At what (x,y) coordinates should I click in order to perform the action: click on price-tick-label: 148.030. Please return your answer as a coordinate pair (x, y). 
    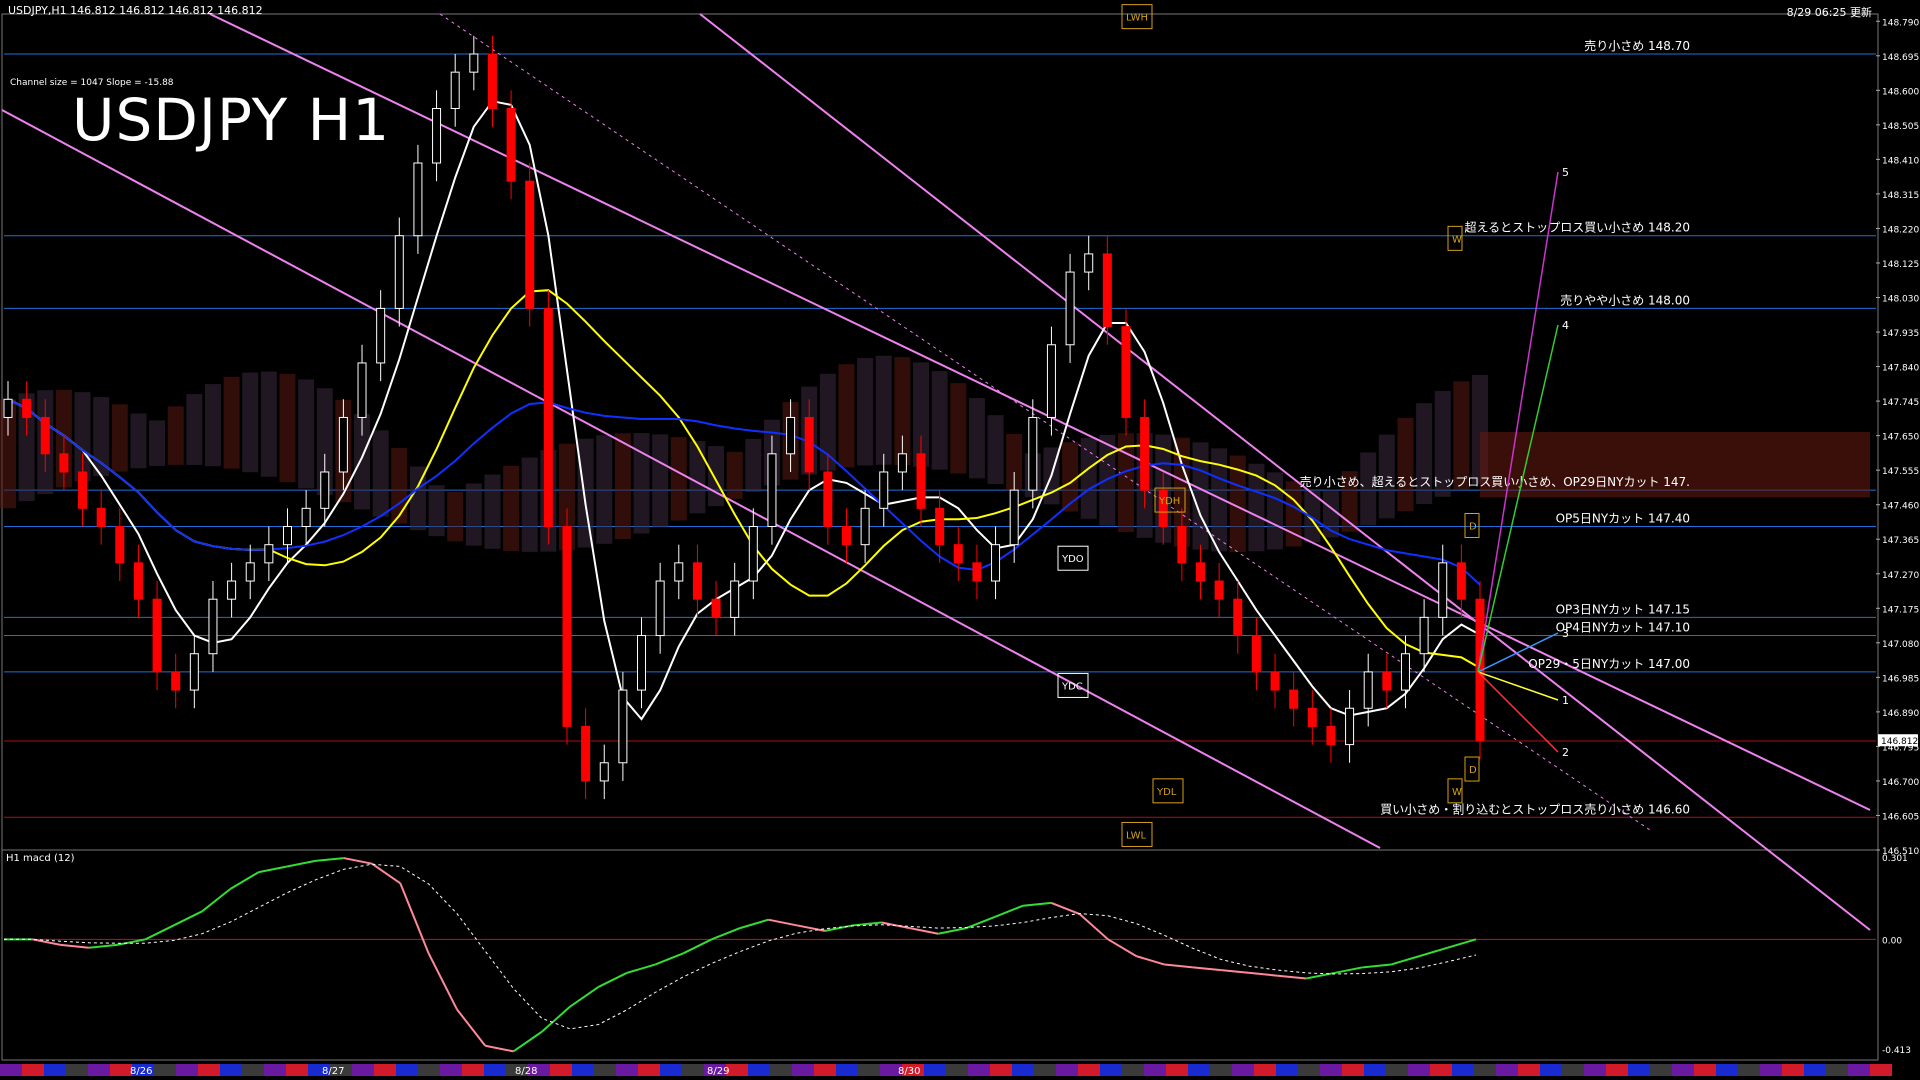
    Looking at the image, I should click on (1900, 300).